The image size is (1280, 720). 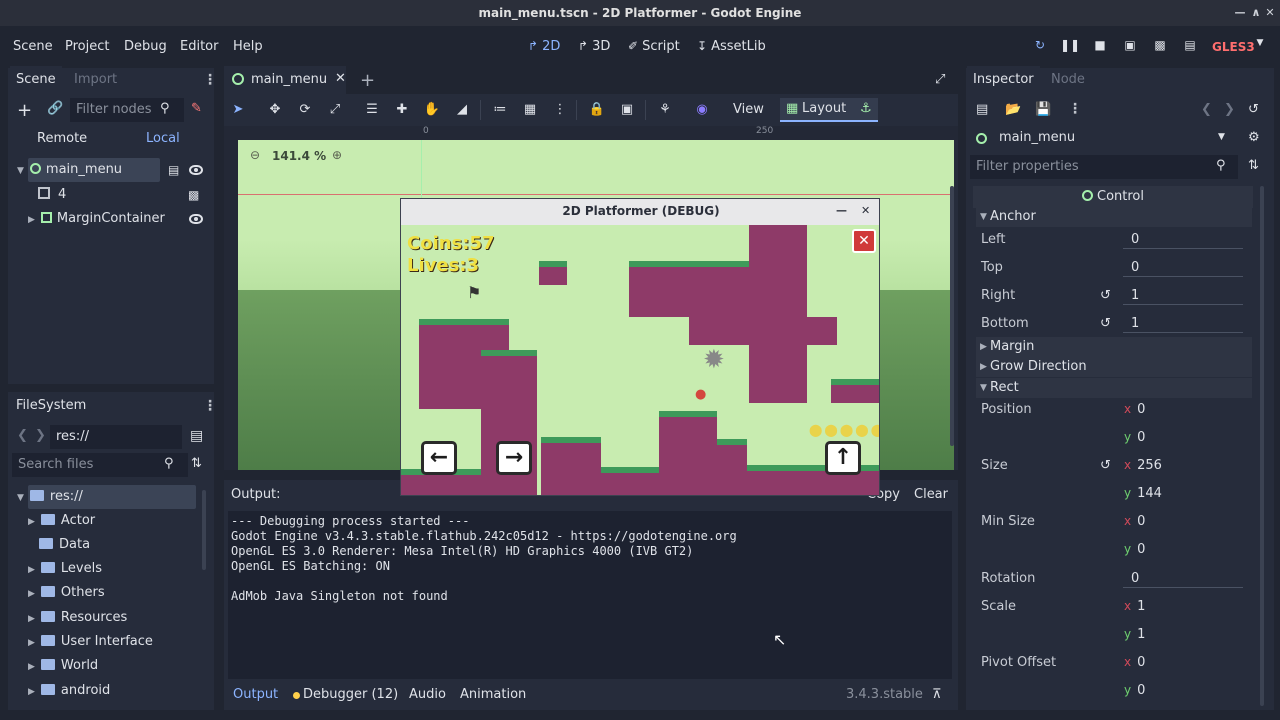 I want to click on view-menu: View, so click(x=748, y=109).